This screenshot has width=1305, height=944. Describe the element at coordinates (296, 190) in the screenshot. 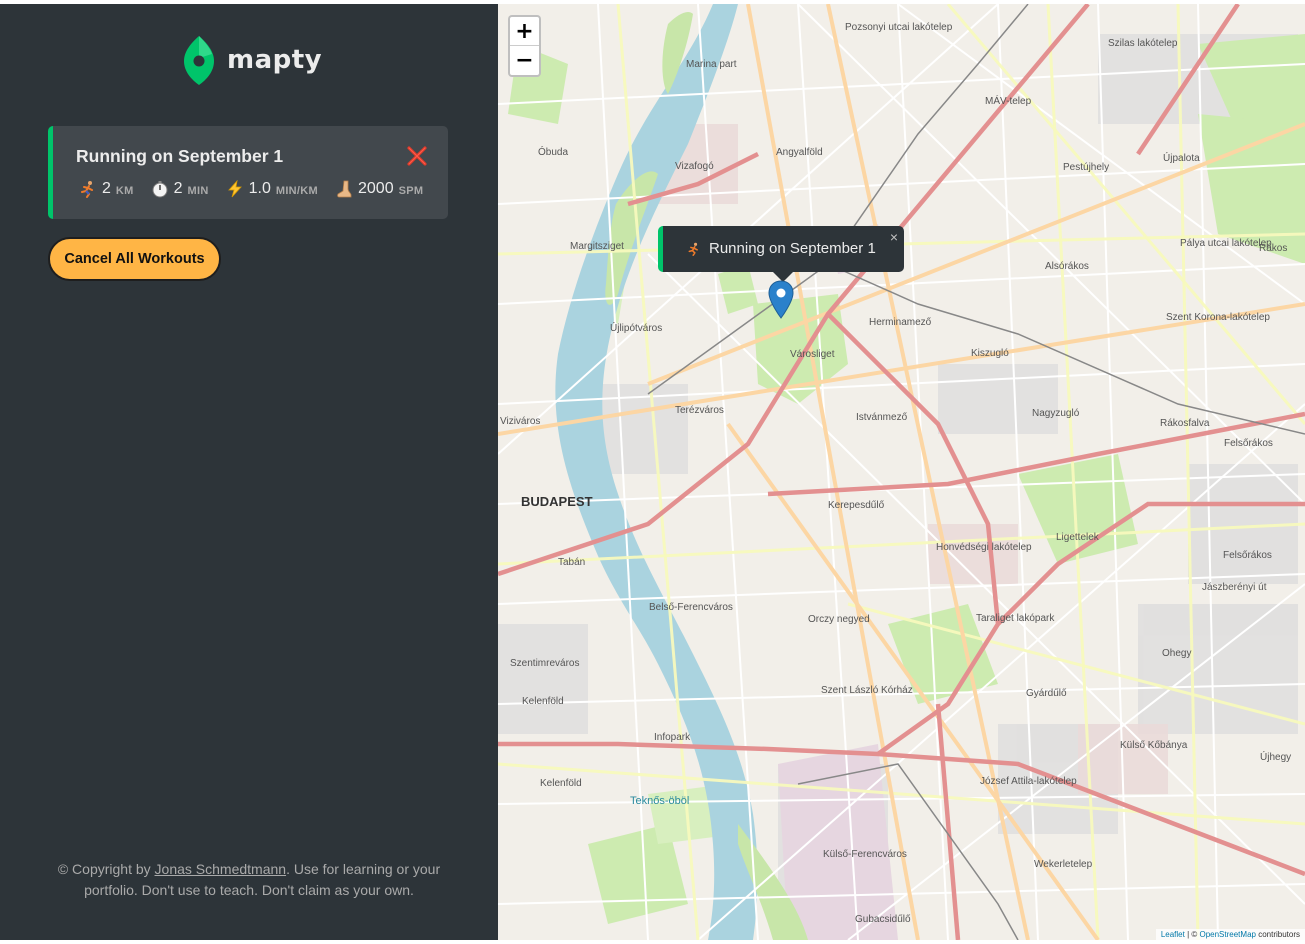

I see `workout-pace-unit: MIN/KM` at that location.